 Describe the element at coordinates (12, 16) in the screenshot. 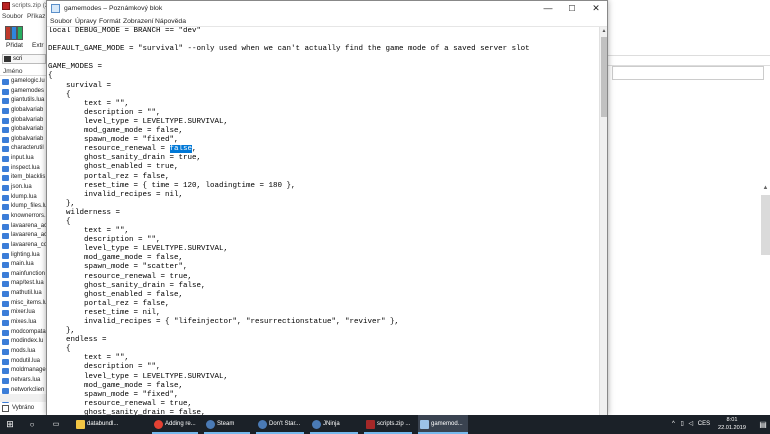

I see `archive-menu-soubor: Soubor` at that location.